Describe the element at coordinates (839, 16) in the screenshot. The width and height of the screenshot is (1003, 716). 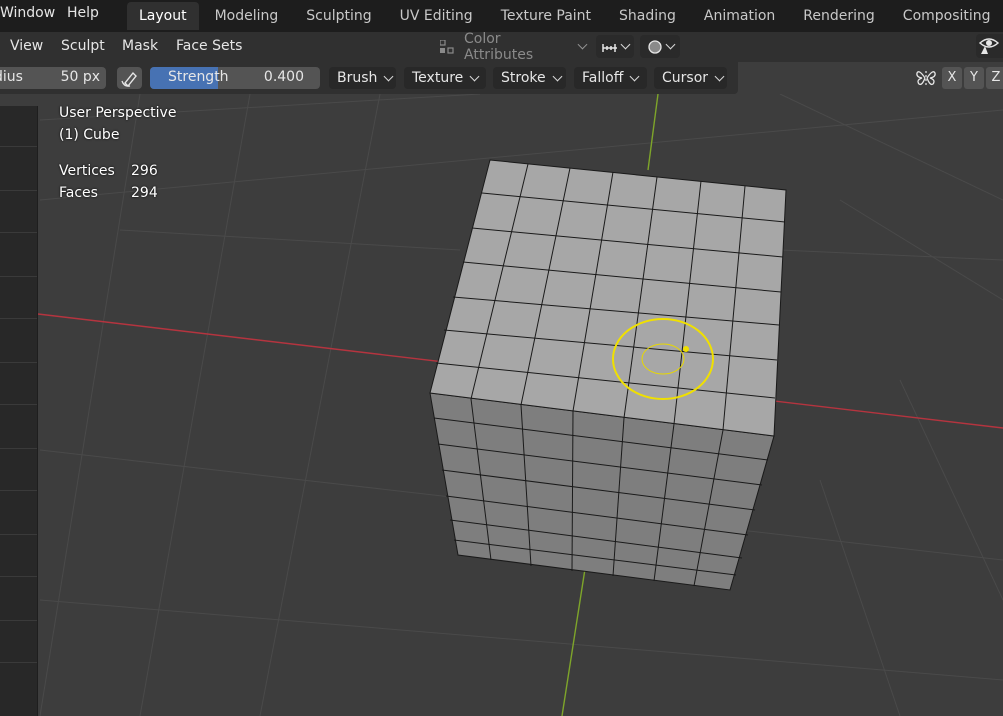
I see `tab-rendering: Rendering` at that location.